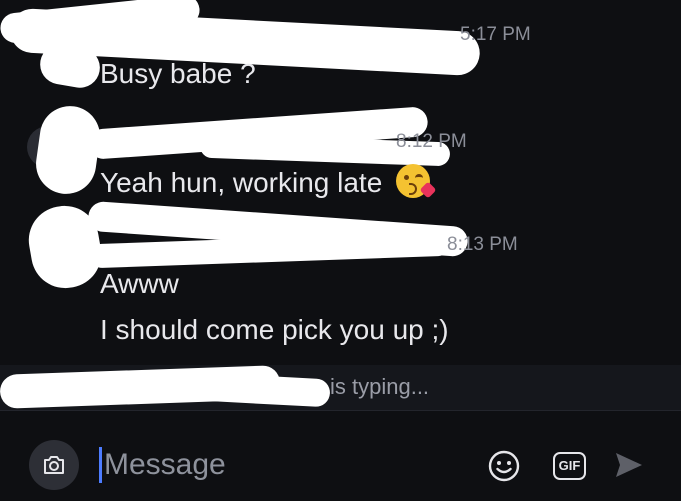 The width and height of the screenshot is (681, 501). I want to click on kissing-face-heart-icon, so click(416, 181).